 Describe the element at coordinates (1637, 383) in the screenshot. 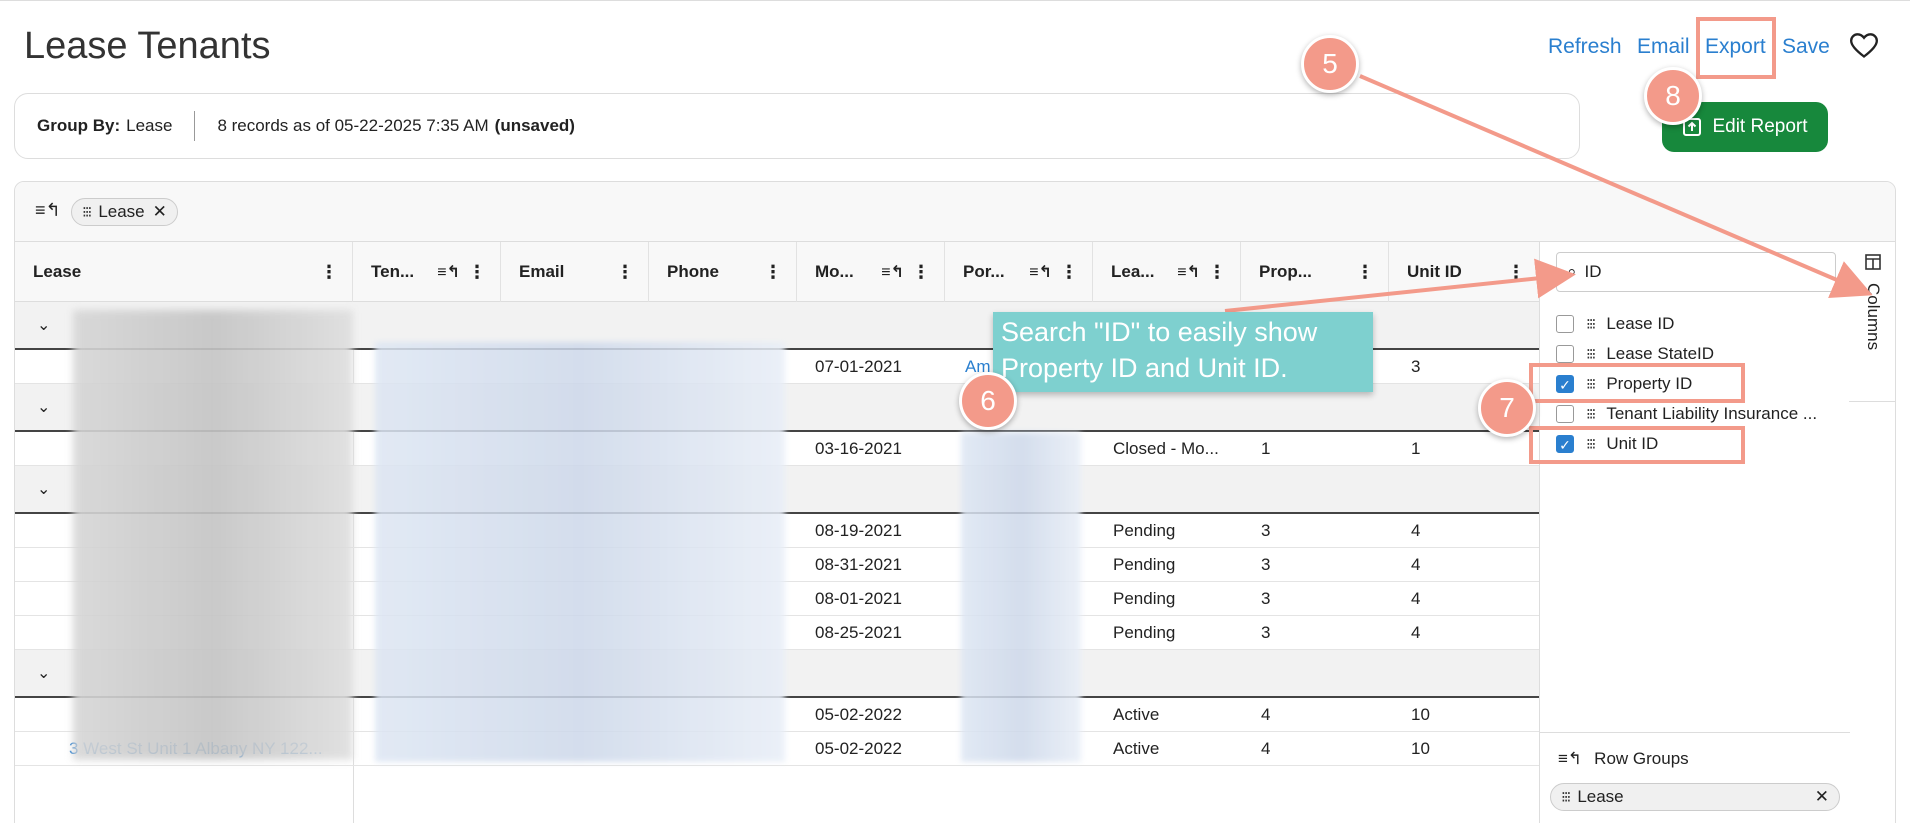

I see `property-id-highlight` at that location.